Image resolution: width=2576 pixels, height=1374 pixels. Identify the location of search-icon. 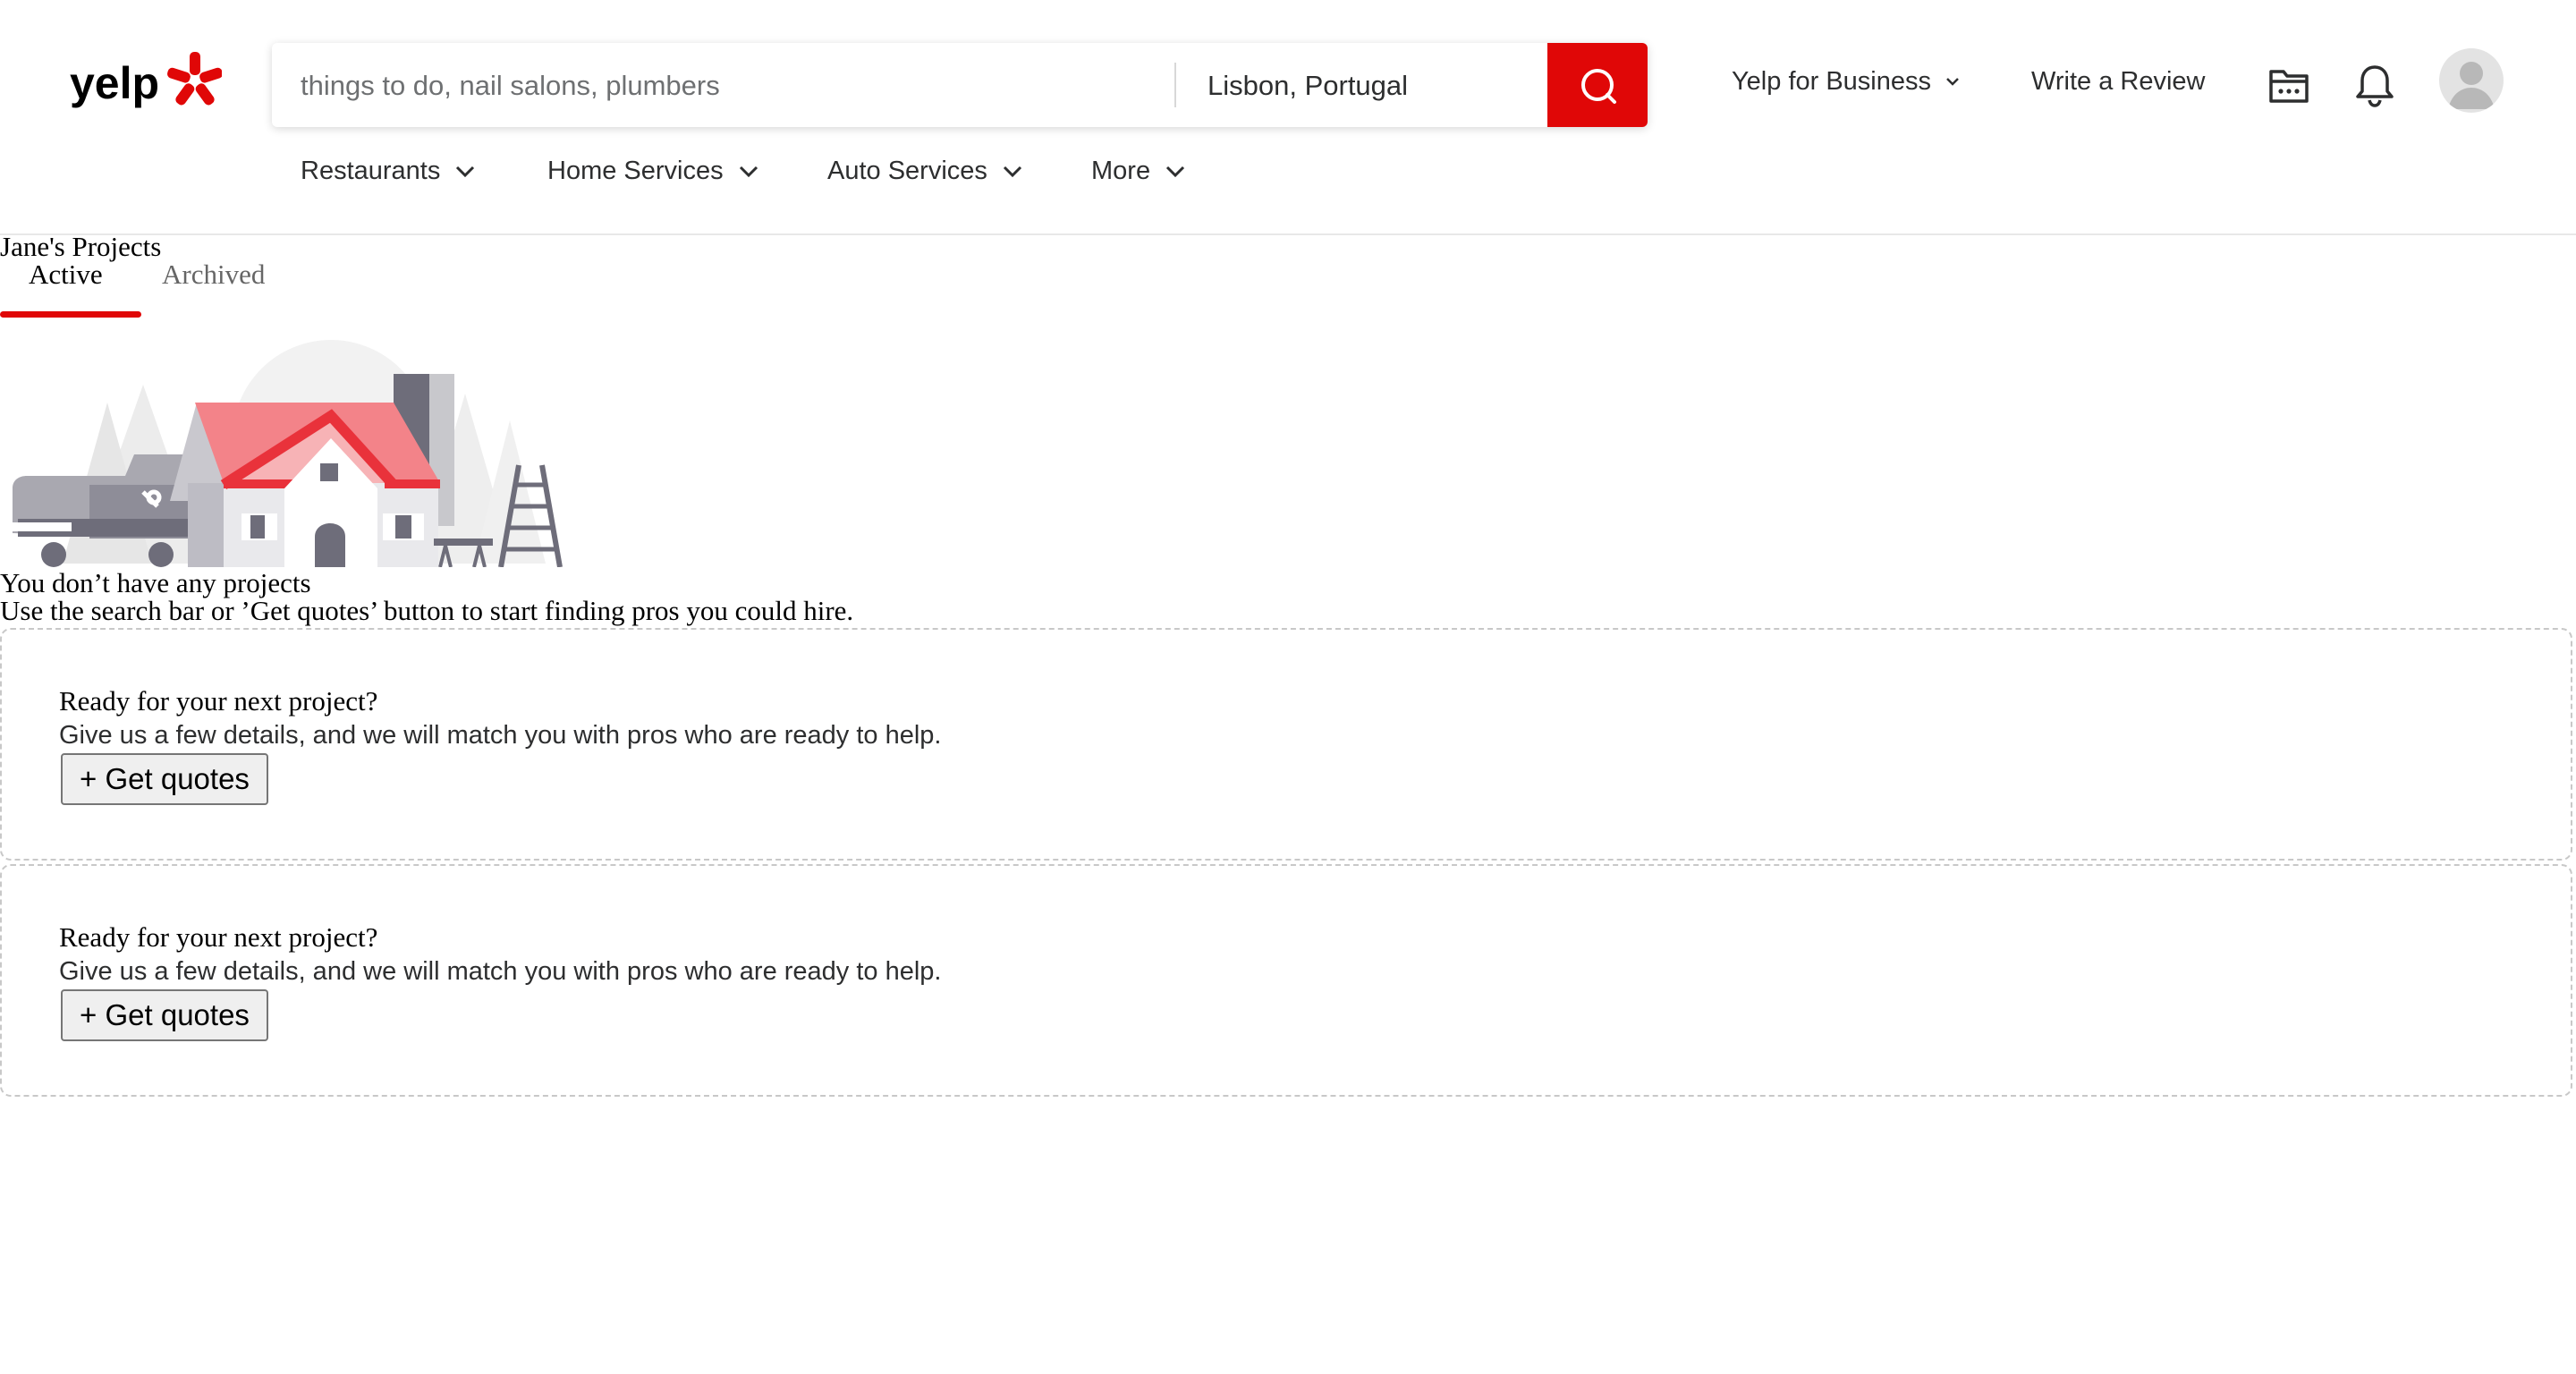
(1598, 86).